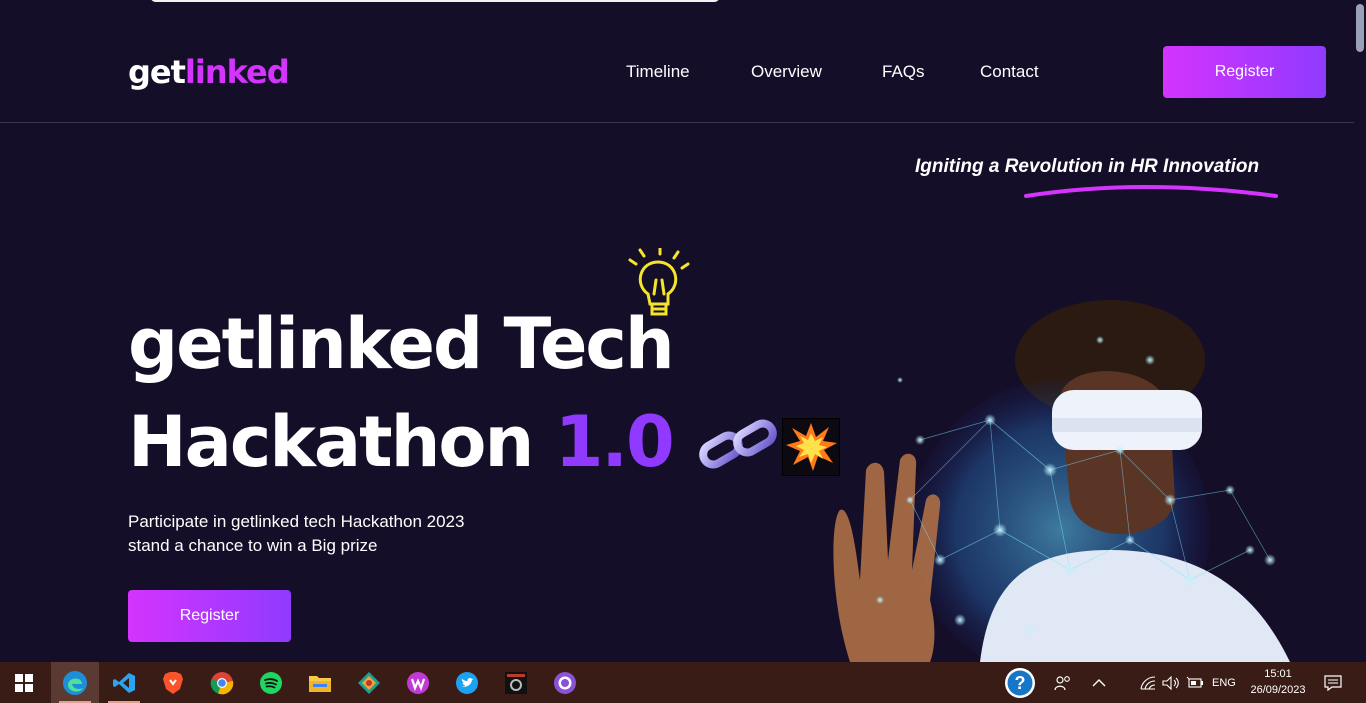 This screenshot has height=703, width=1366. I want to click on page-scrollbar, so click(1360, 330).